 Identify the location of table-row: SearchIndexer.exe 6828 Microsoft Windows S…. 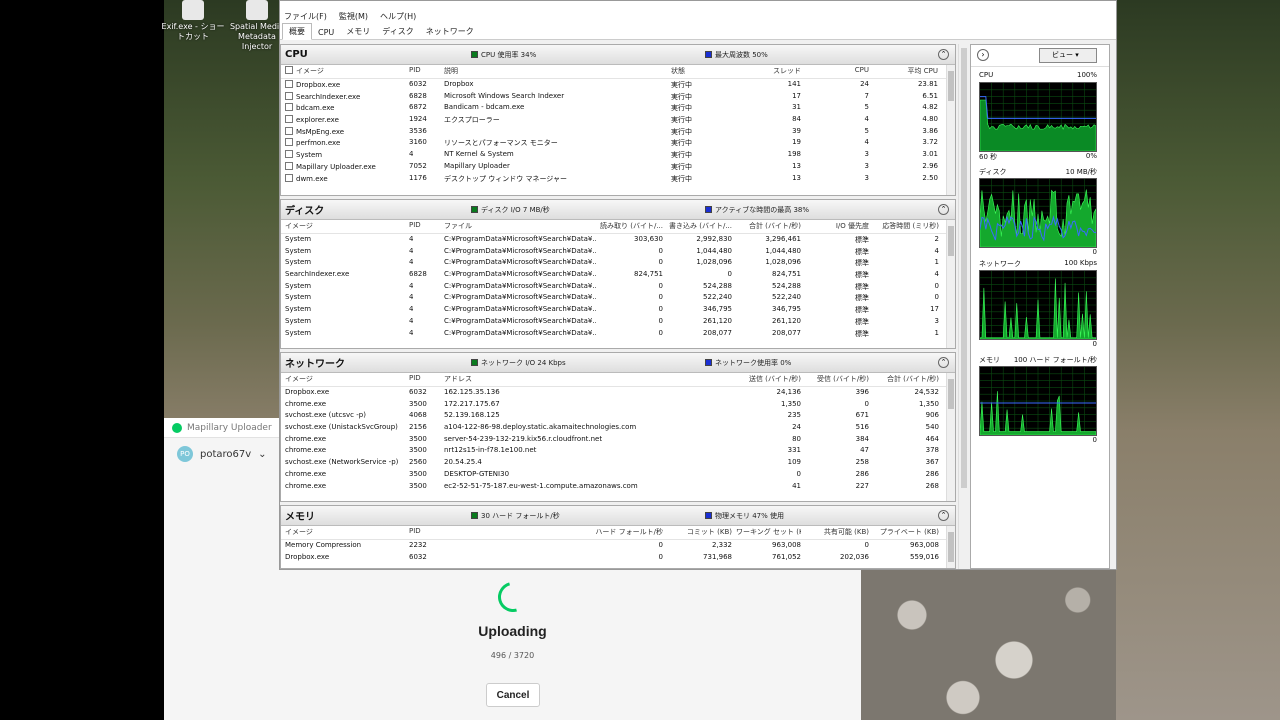
(618, 97).